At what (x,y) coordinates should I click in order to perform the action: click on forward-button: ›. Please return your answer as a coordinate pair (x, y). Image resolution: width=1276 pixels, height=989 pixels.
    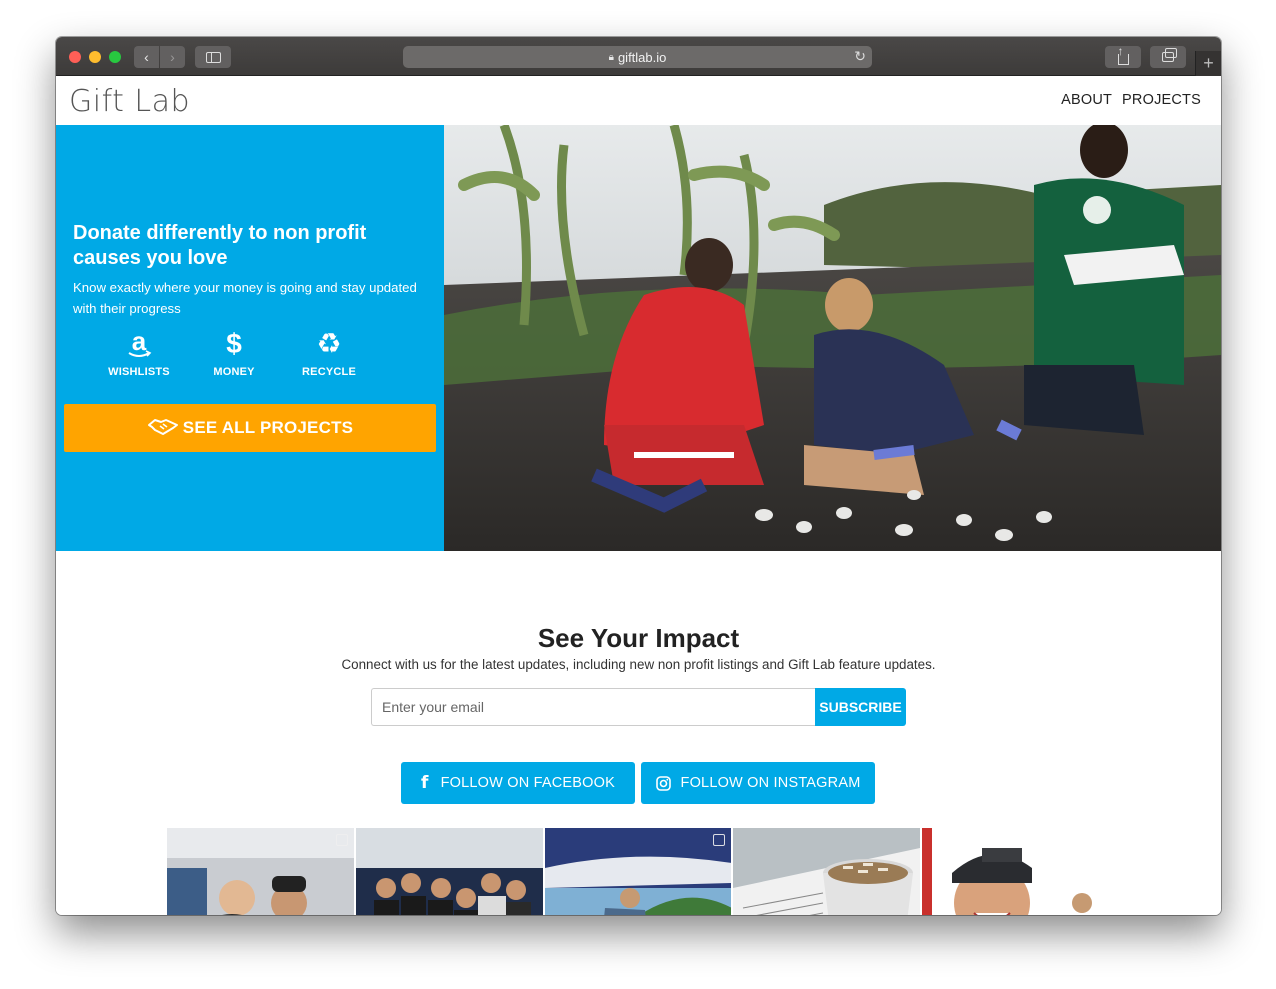
    Looking at the image, I should click on (172, 57).